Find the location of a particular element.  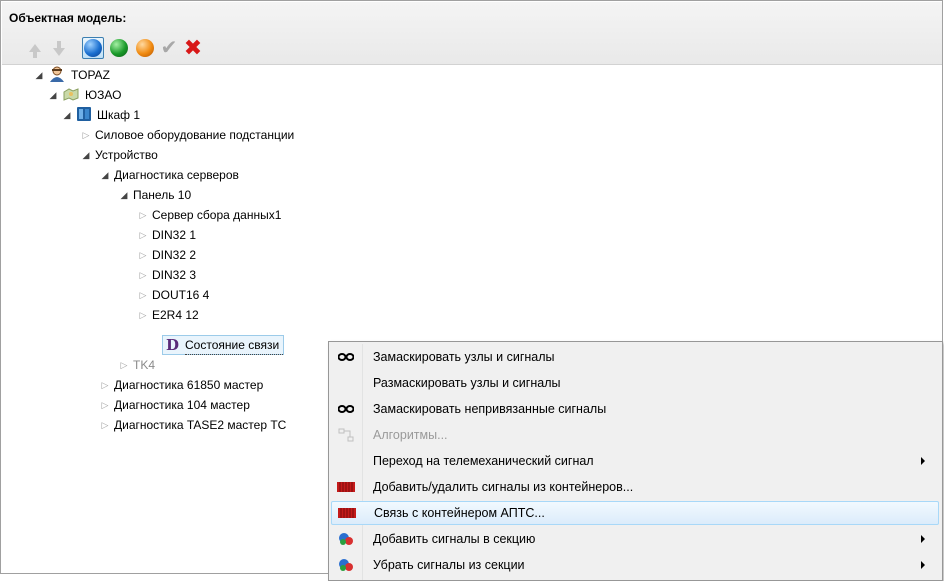

map-region-icon is located at coordinates (71, 95).